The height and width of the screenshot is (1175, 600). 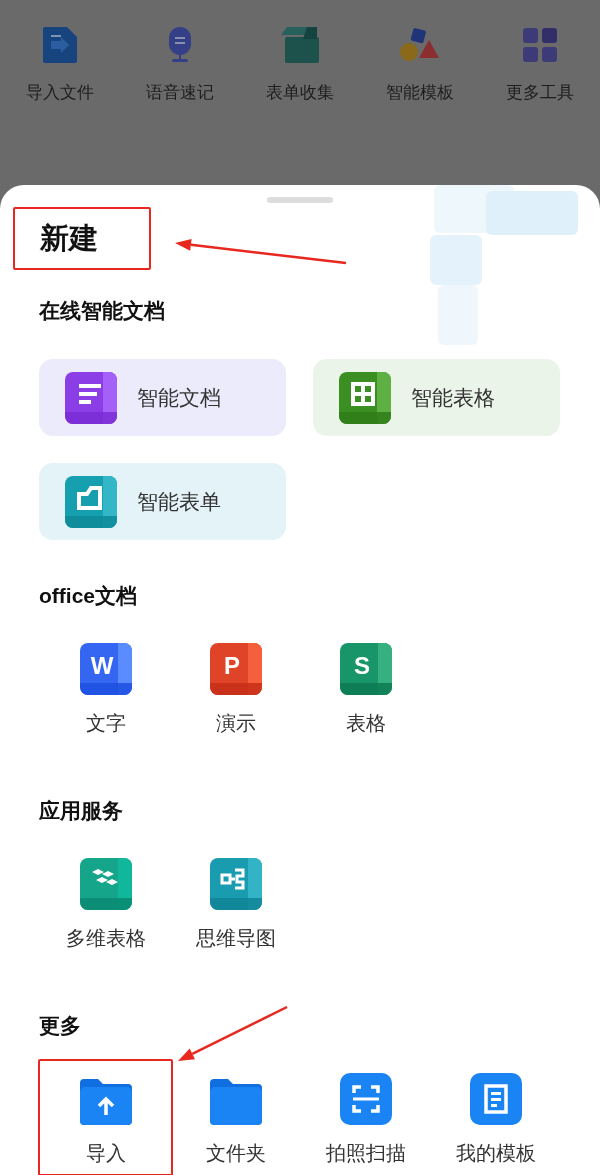 What do you see at coordinates (105, 884) in the screenshot?
I see `table-icon` at bounding box center [105, 884].